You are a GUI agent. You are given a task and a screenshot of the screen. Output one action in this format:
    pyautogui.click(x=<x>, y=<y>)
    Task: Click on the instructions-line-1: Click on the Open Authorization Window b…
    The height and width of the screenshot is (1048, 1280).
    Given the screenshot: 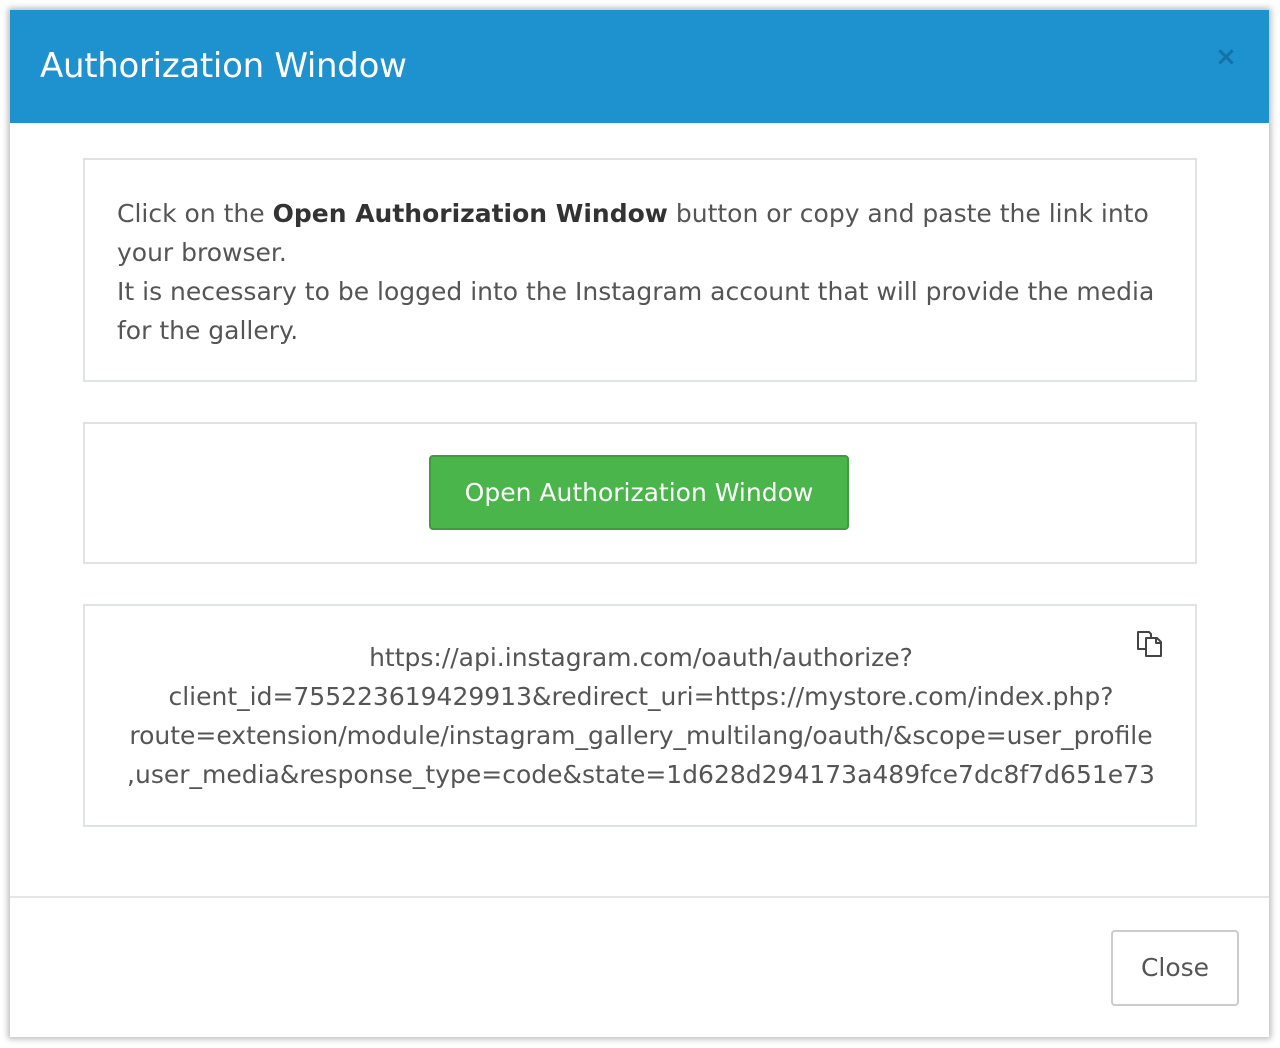 What is the action you would take?
    pyautogui.click(x=633, y=233)
    